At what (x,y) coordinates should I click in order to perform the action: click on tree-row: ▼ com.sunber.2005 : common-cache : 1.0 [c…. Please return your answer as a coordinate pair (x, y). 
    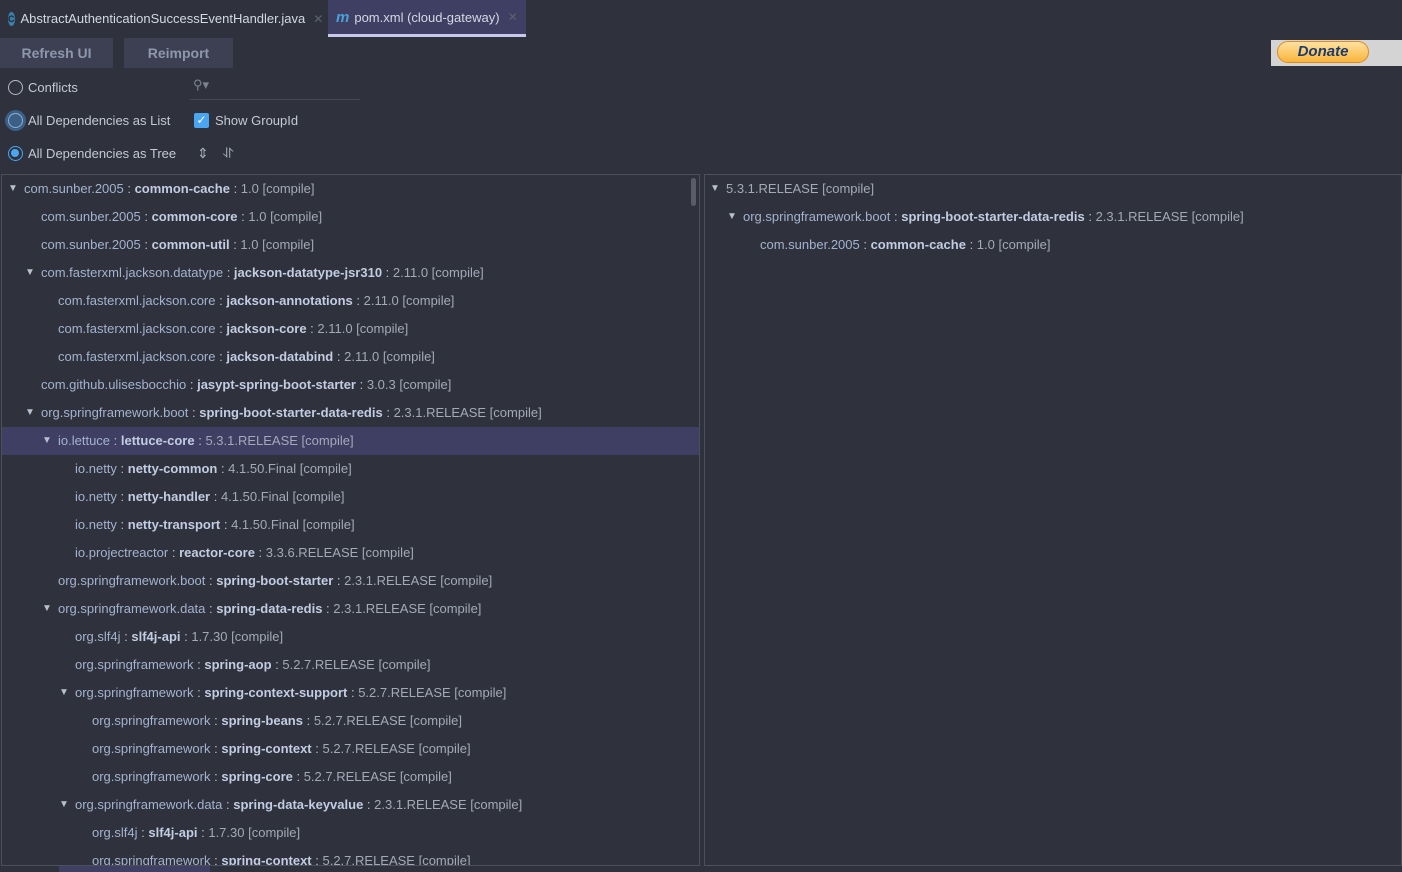
    Looking at the image, I should click on (350, 189).